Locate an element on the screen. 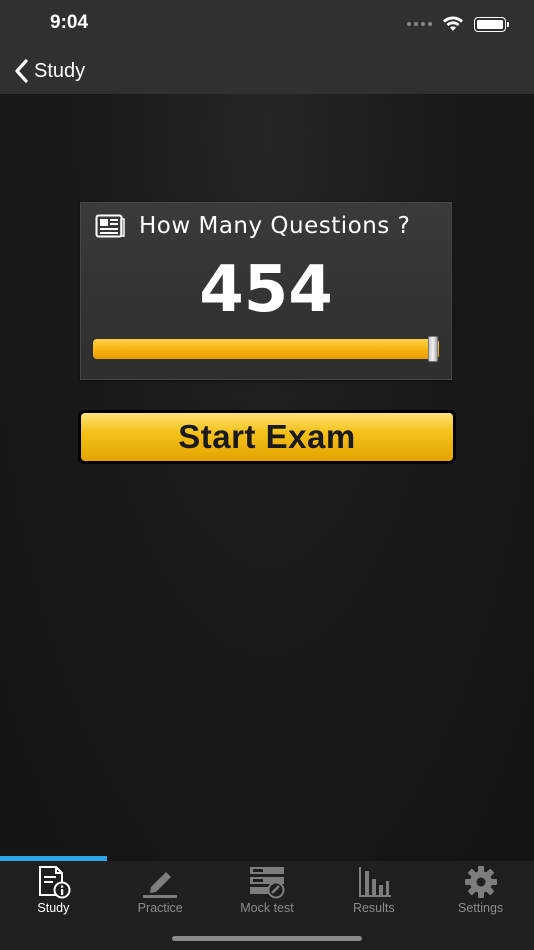 This screenshot has width=534, height=950. tab-label: Practice is located at coordinates (160, 908).